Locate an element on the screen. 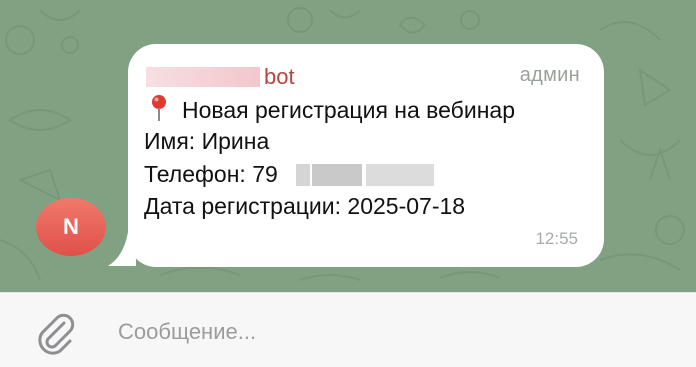 This screenshot has height=367, width=696. avatar-initial: N is located at coordinates (71, 226).